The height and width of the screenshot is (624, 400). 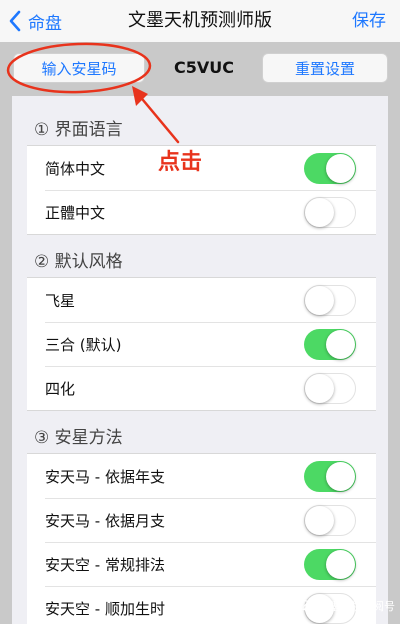 I want to click on annotation-callout: 点击, so click(x=180, y=162).